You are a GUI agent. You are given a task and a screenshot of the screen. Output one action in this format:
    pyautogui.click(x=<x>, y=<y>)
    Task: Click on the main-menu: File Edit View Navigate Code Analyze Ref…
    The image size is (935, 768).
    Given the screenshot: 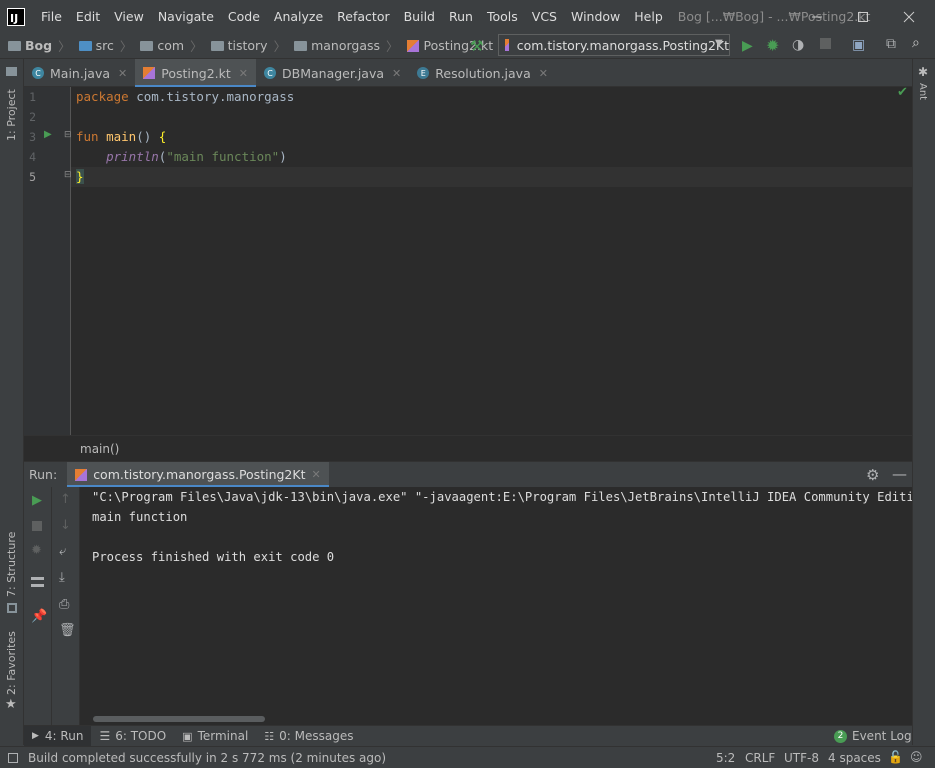 What is the action you would take?
    pyautogui.click(x=352, y=16)
    